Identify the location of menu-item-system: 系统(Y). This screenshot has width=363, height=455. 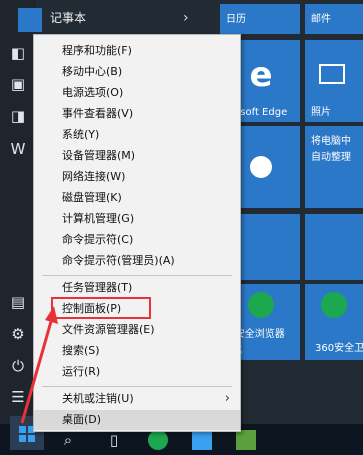
(137, 135).